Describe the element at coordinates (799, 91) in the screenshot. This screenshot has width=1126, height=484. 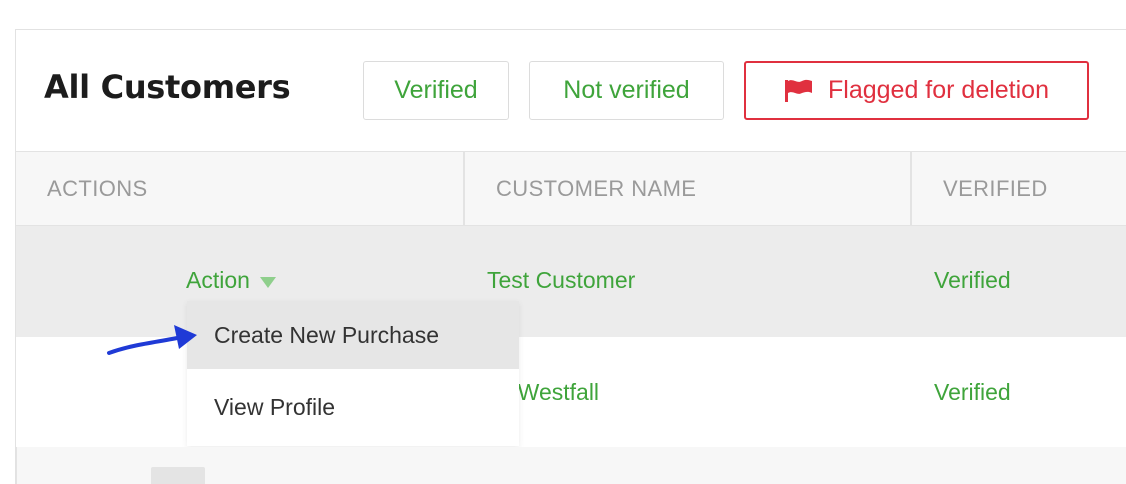
I see `flag-icon` at that location.